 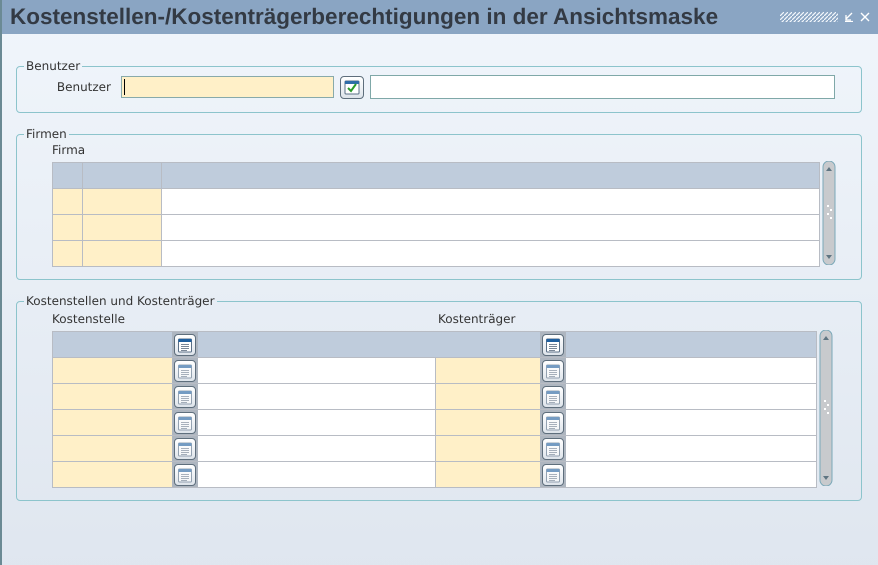 I want to click on group-title: Benutzer, so click(x=53, y=66).